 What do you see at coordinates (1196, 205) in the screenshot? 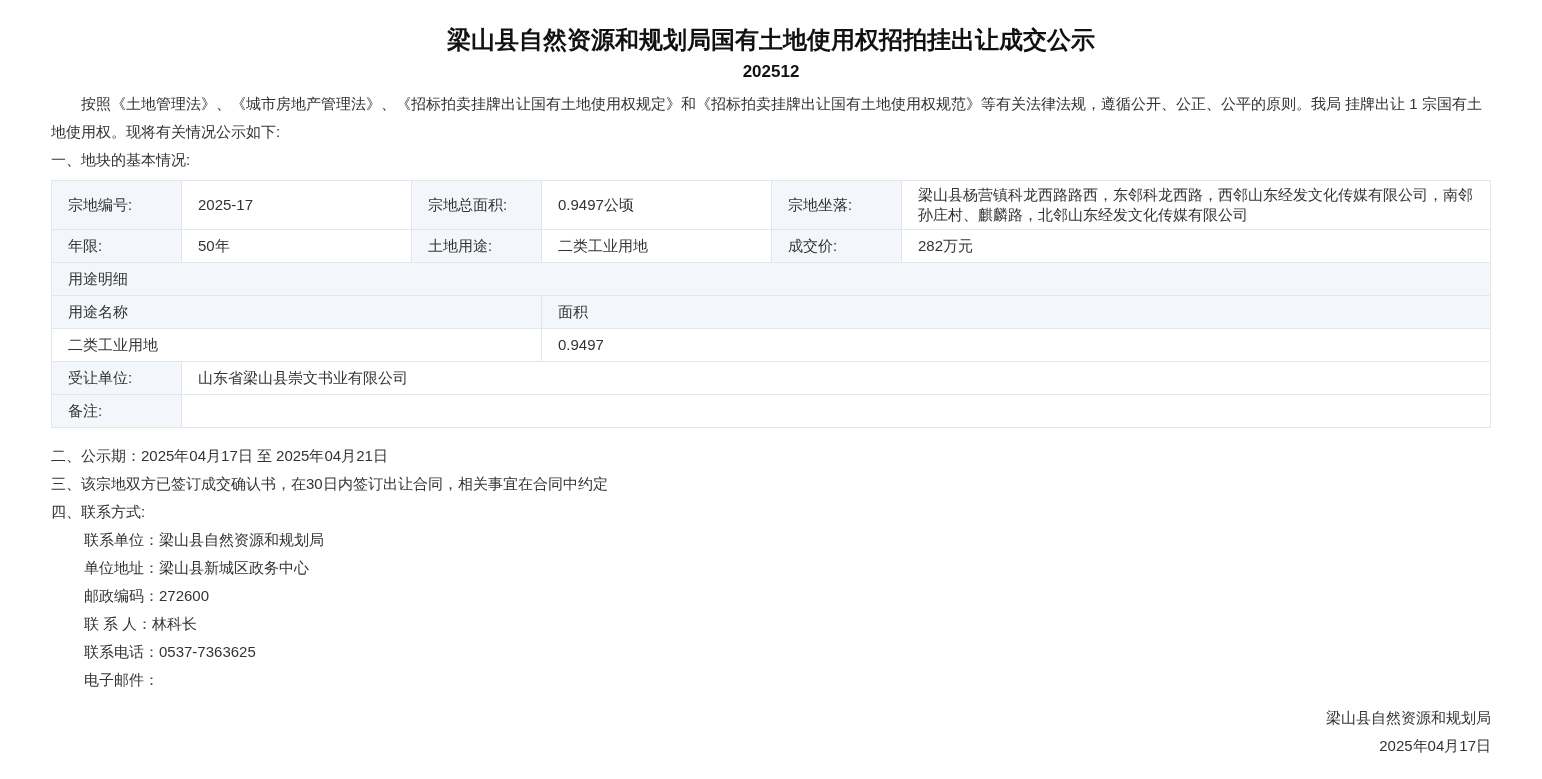
I see `value-cell: 梁山县杨营镇科龙西路路西，东邻科龙西路，西邻山东经发文化传媒有限公司，南邻孙庄村、麒麟路，北邻山东经发文化传媒有限公司` at bounding box center [1196, 205].